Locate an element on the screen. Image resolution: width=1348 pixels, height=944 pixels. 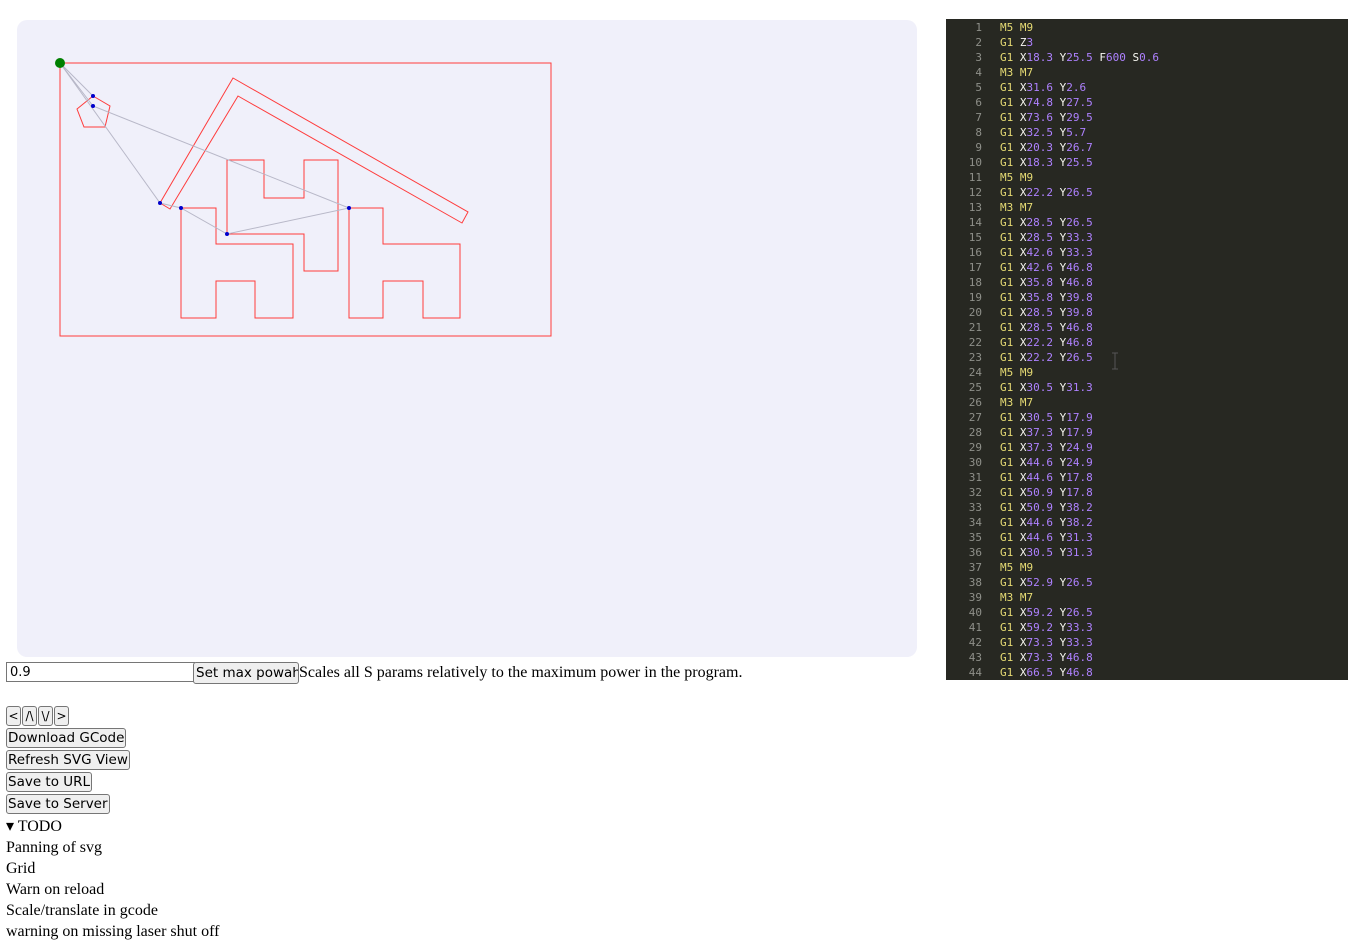
code-line: 31 G1 X44.6 Y17.8 is located at coordinates (1147, 477).